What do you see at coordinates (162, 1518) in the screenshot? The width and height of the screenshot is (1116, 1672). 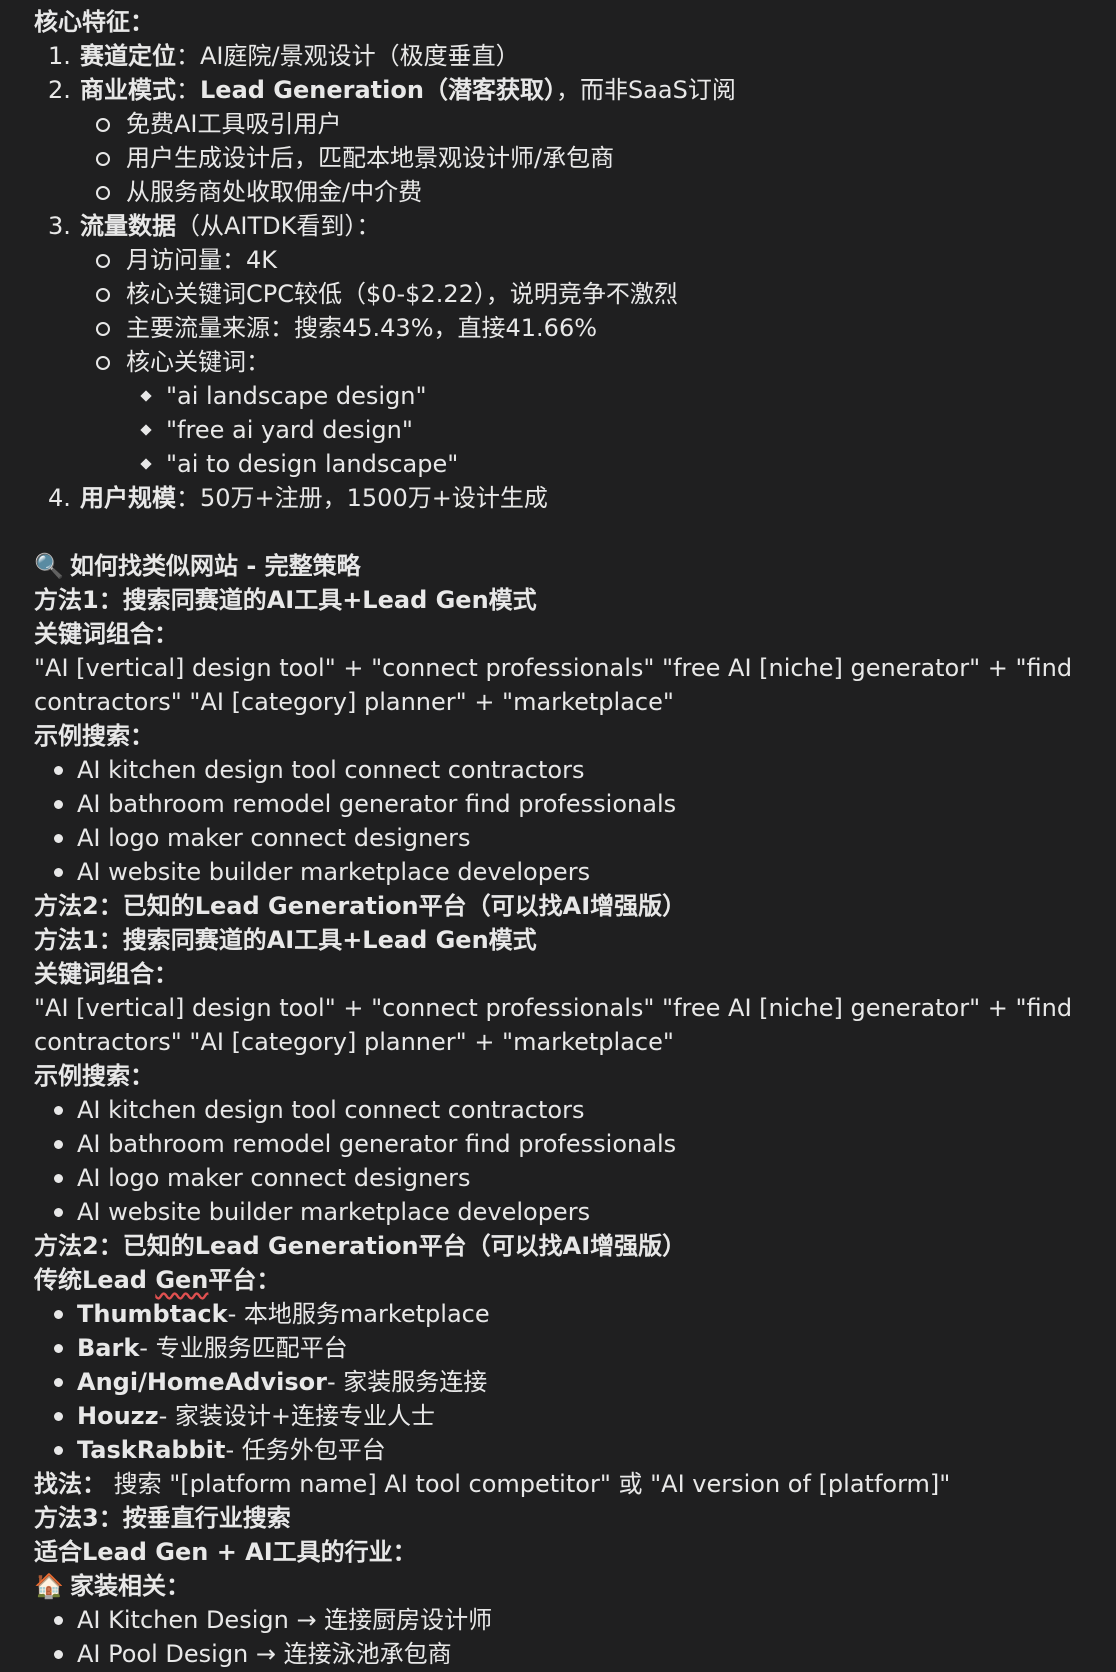 I see `method3-heading: 方法3：按垂直行业搜索` at bounding box center [162, 1518].